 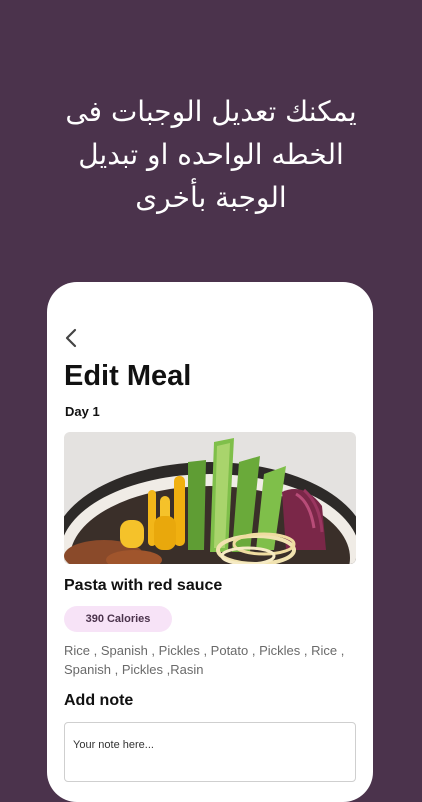 What do you see at coordinates (128, 376) in the screenshot?
I see `page-title: Edit Meal` at bounding box center [128, 376].